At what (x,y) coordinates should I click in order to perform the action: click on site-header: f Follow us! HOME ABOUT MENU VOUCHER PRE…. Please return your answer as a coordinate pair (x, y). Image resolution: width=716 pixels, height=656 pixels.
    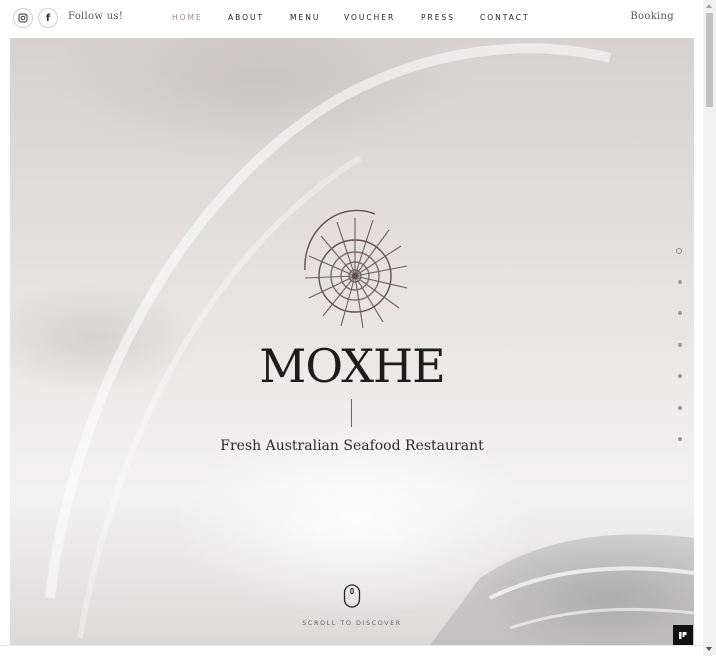
    Looking at the image, I should click on (351, 19).